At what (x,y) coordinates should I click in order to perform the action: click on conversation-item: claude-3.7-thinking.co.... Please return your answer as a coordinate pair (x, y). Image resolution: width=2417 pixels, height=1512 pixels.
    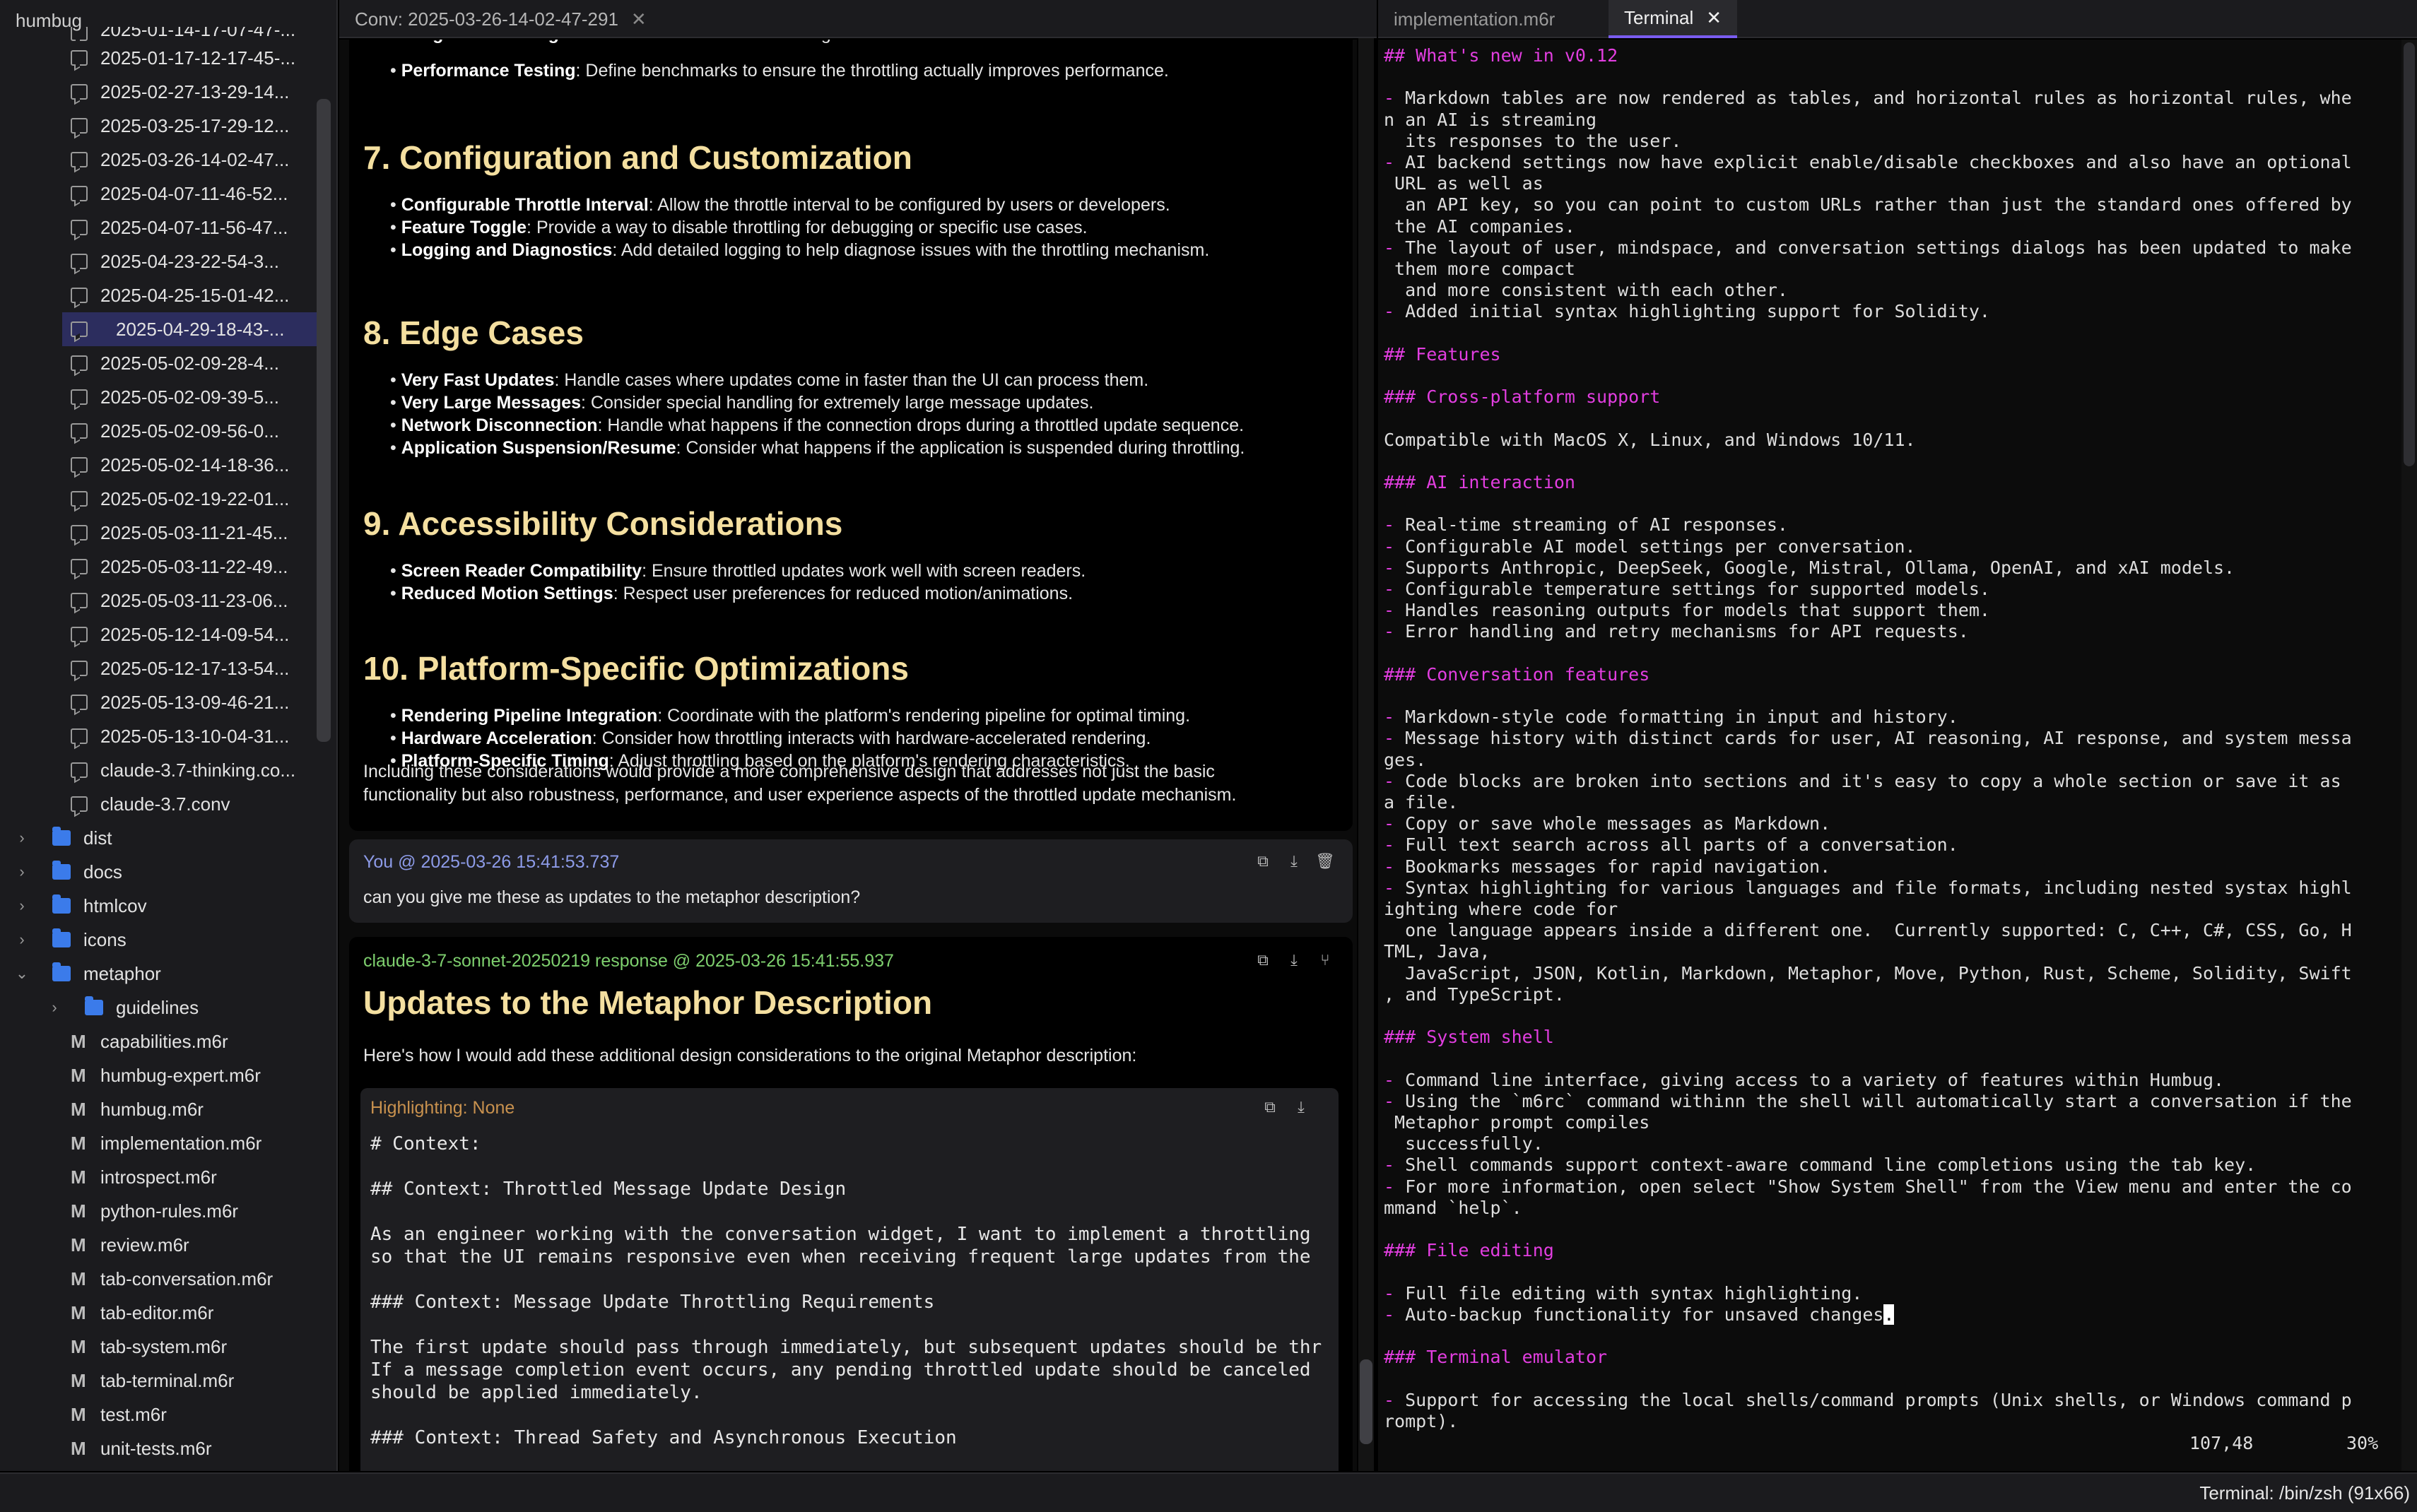
    Looking at the image, I should click on (158, 770).